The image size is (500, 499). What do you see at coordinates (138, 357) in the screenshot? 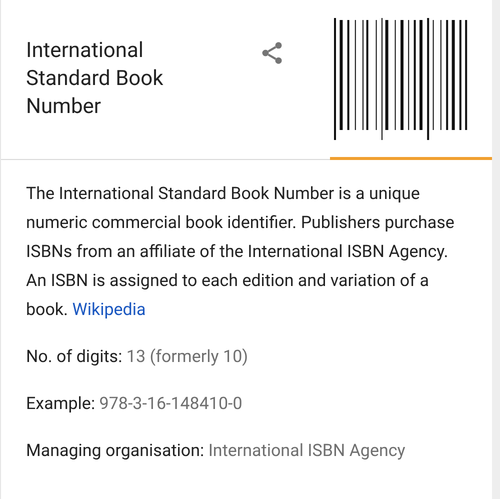
I see `fact-text: No. of digits: 13 (formerly 10)` at bounding box center [138, 357].